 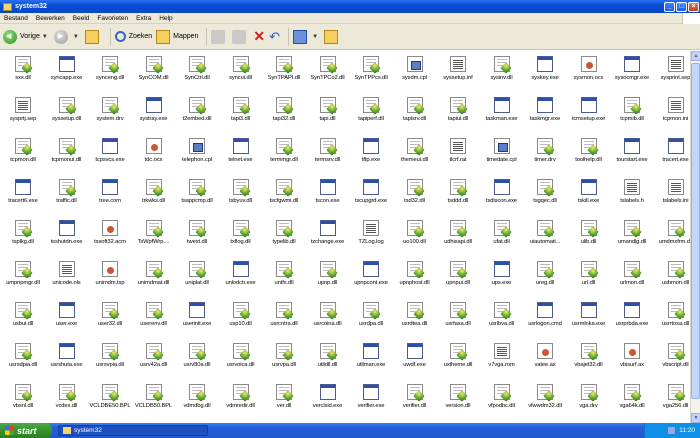 What do you see at coordinates (328, 199) in the screenshot?
I see `file-item: tscon.exe` at bounding box center [328, 199].